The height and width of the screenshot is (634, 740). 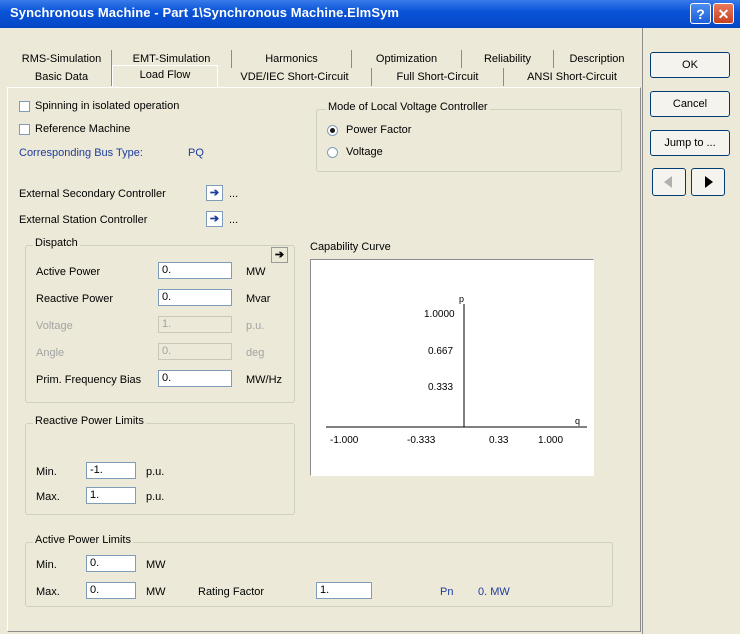 What do you see at coordinates (332, 152) in the screenshot?
I see `voltage-radio` at bounding box center [332, 152].